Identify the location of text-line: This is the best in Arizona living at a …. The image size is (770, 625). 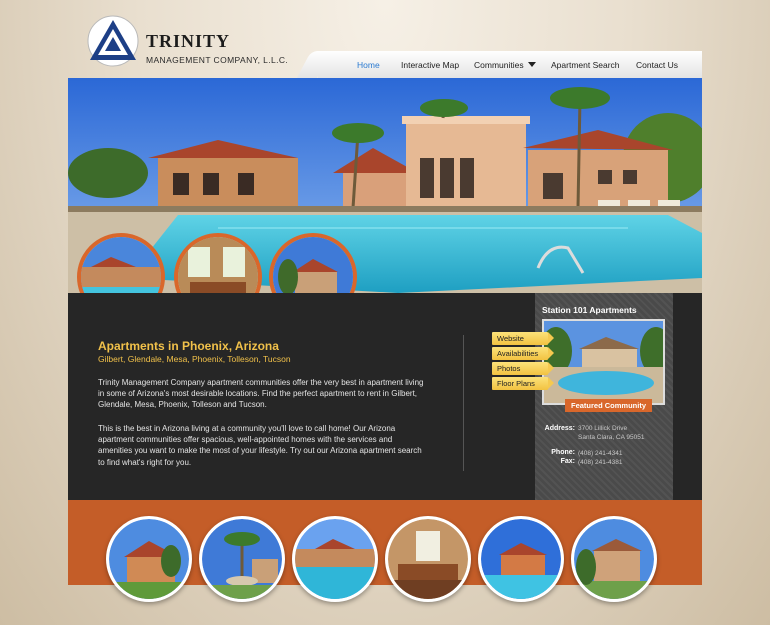
(247, 428).